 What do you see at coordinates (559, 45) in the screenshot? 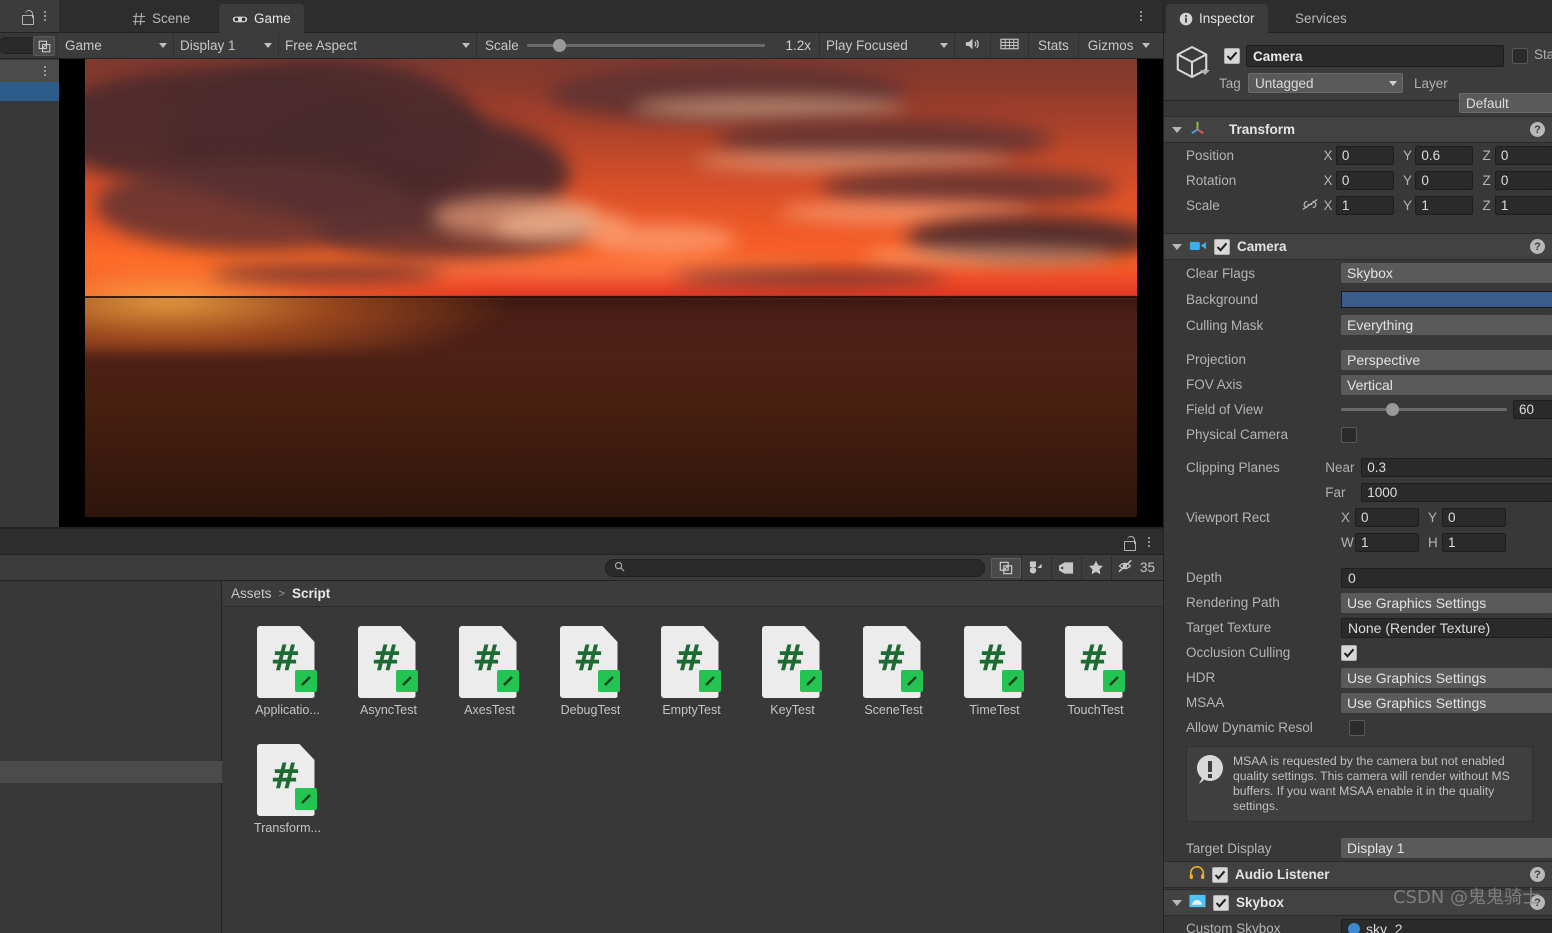
I see `scale-slider-knob` at bounding box center [559, 45].